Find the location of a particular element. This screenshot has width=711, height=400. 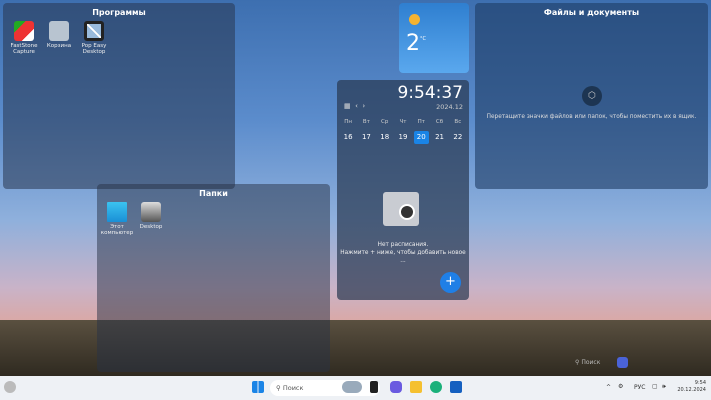

icon-label: Desktop is located at coordinates (151, 227).